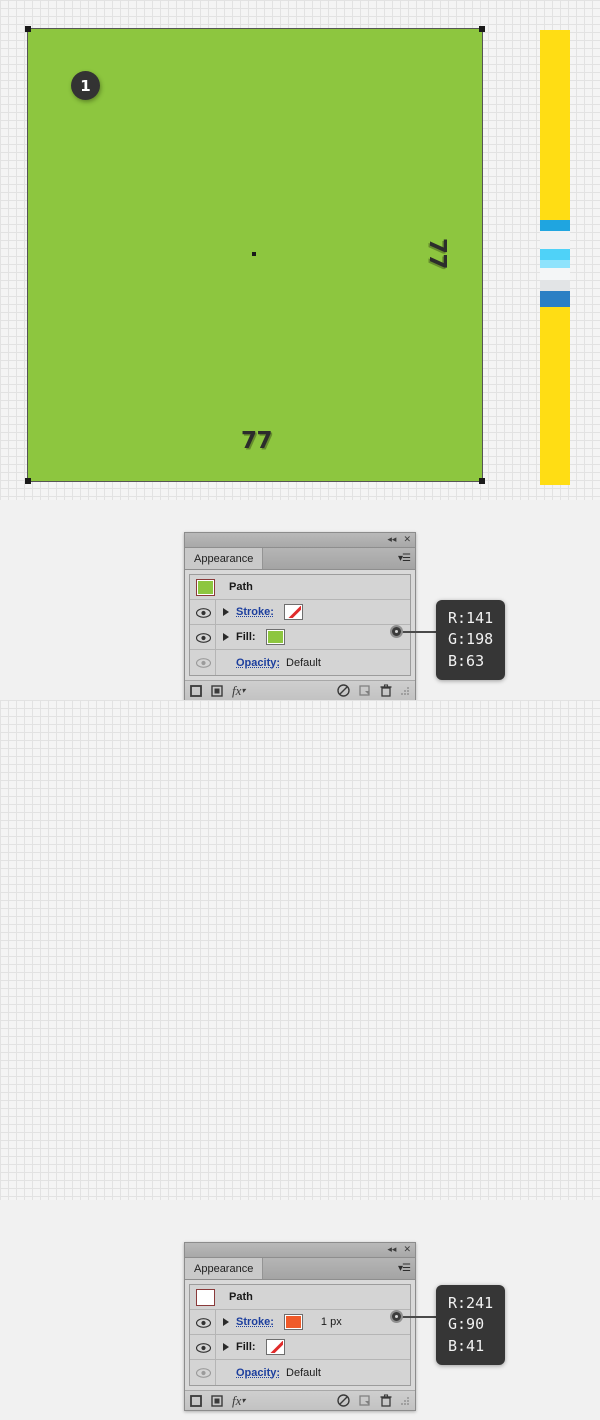 The width and height of the screenshot is (600, 1420). I want to click on appearance-rows-1: Path Stroke: Fill: Opacity: Default, so click(300, 625).